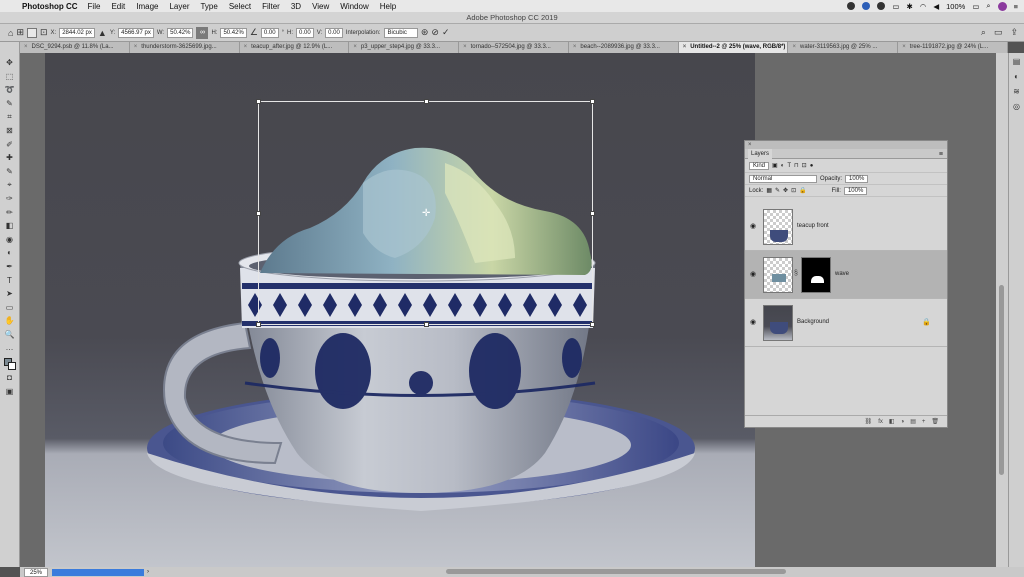 Image resolution: width=1024 pixels, height=577 pixels. I want to click on fill-field: 100%, so click(855, 190).